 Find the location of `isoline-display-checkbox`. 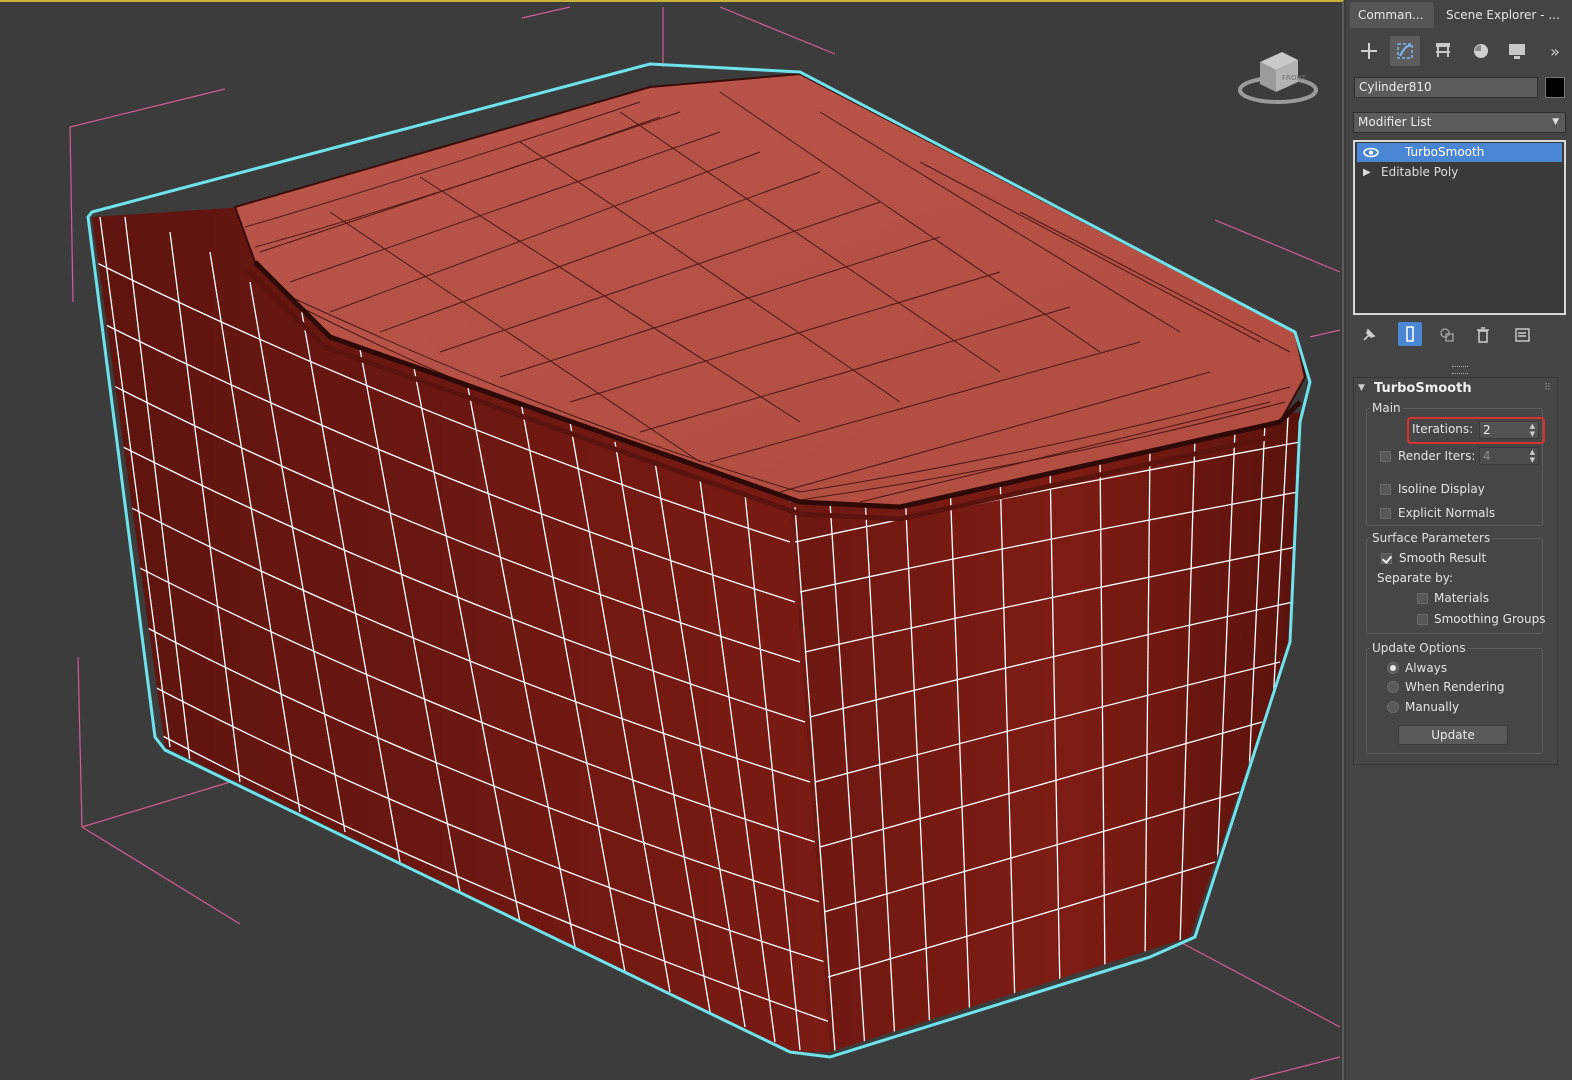

isoline-display-checkbox is located at coordinates (1385, 489).